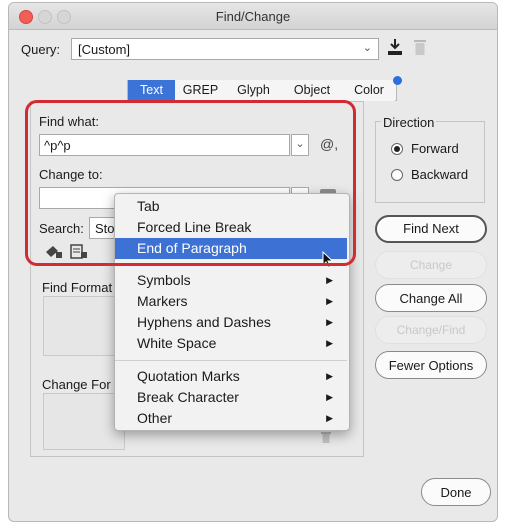 This screenshot has width=506, height=527. I want to click on menu-item-symbols-label: Symbols, so click(164, 280).